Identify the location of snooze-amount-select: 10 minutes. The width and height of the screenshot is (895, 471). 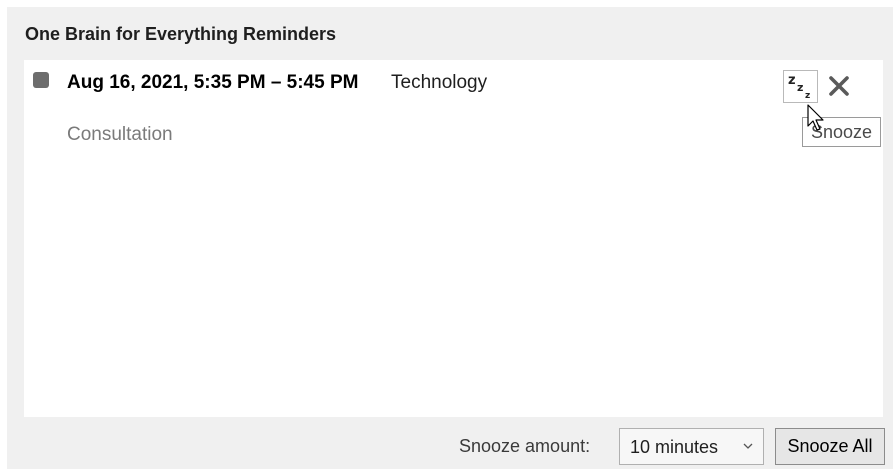
(691, 446).